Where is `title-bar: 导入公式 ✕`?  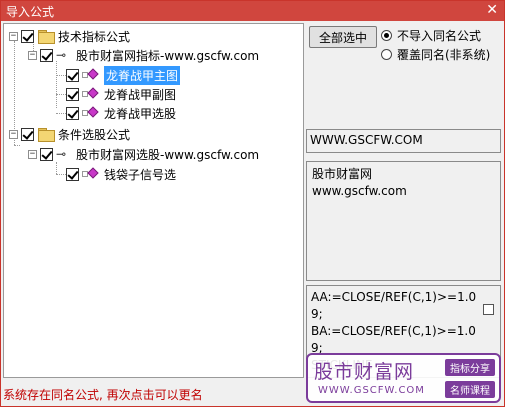 title-bar: 导入公式 ✕ is located at coordinates (252, 11).